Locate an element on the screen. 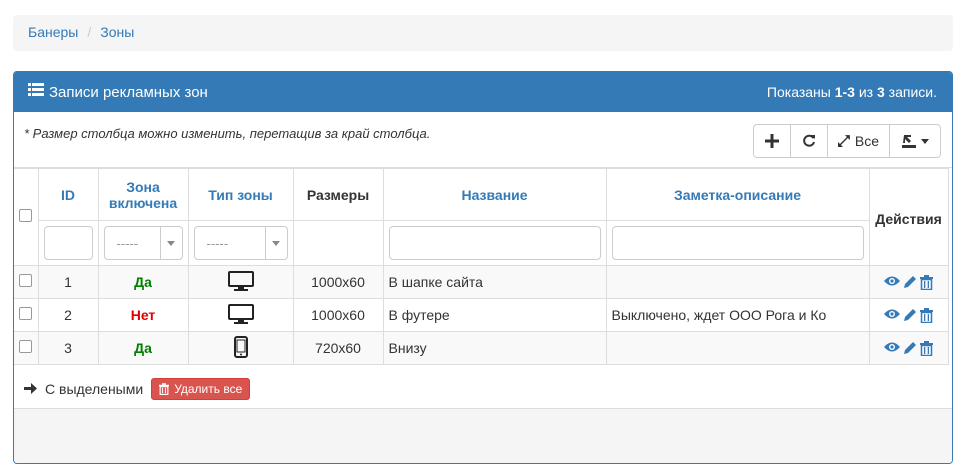  mobile-icon is located at coordinates (240, 346).